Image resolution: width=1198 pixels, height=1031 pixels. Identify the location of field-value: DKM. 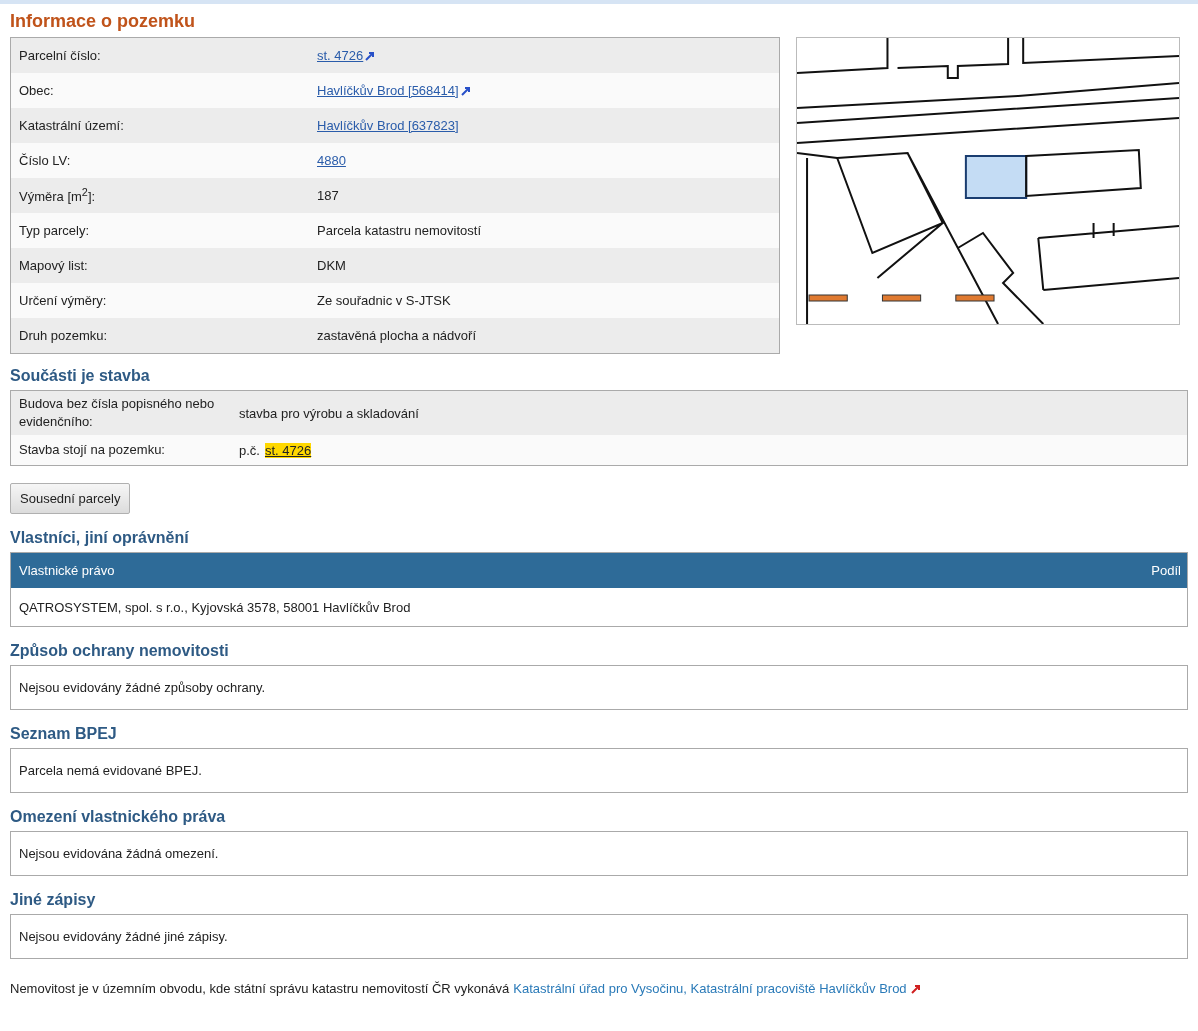
(331, 265).